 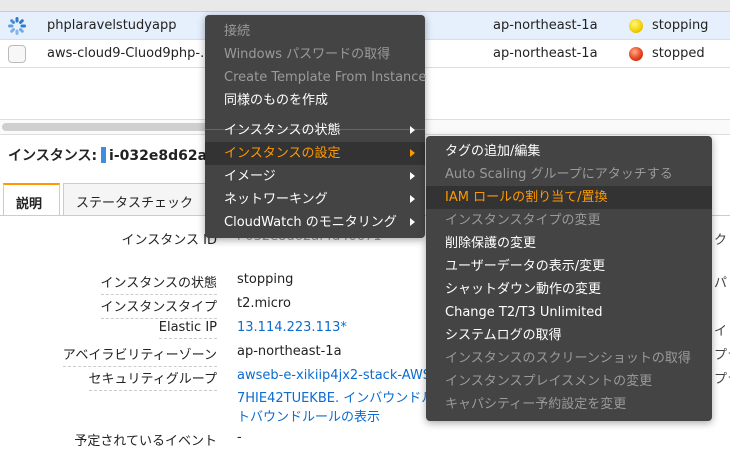 I want to click on submenu-item-termination-protection: 削除保護の変更, so click(x=569, y=243).